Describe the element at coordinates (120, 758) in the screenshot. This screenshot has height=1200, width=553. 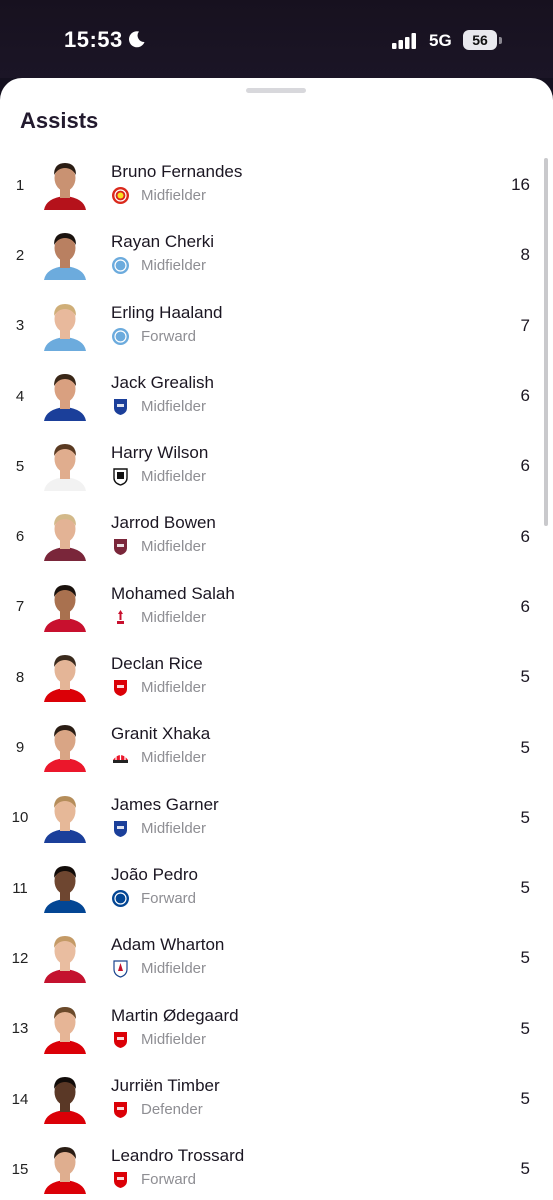
I see `sunderland-badge-icon` at that location.